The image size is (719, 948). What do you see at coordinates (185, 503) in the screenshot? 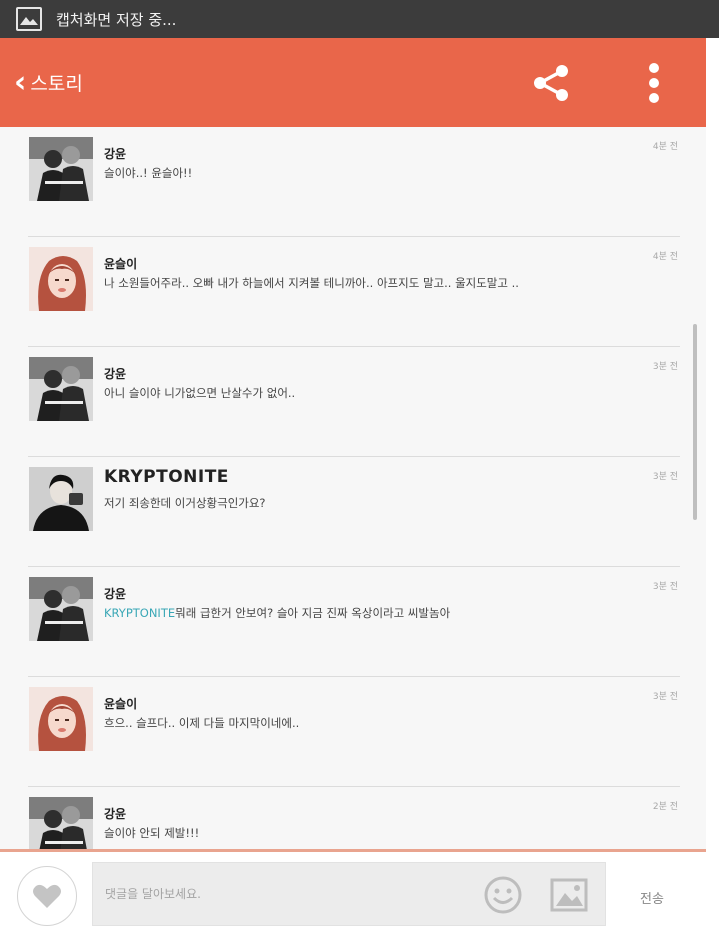
I see `comment-text: 저기 죄송한데 이거상황극인가요?` at bounding box center [185, 503].